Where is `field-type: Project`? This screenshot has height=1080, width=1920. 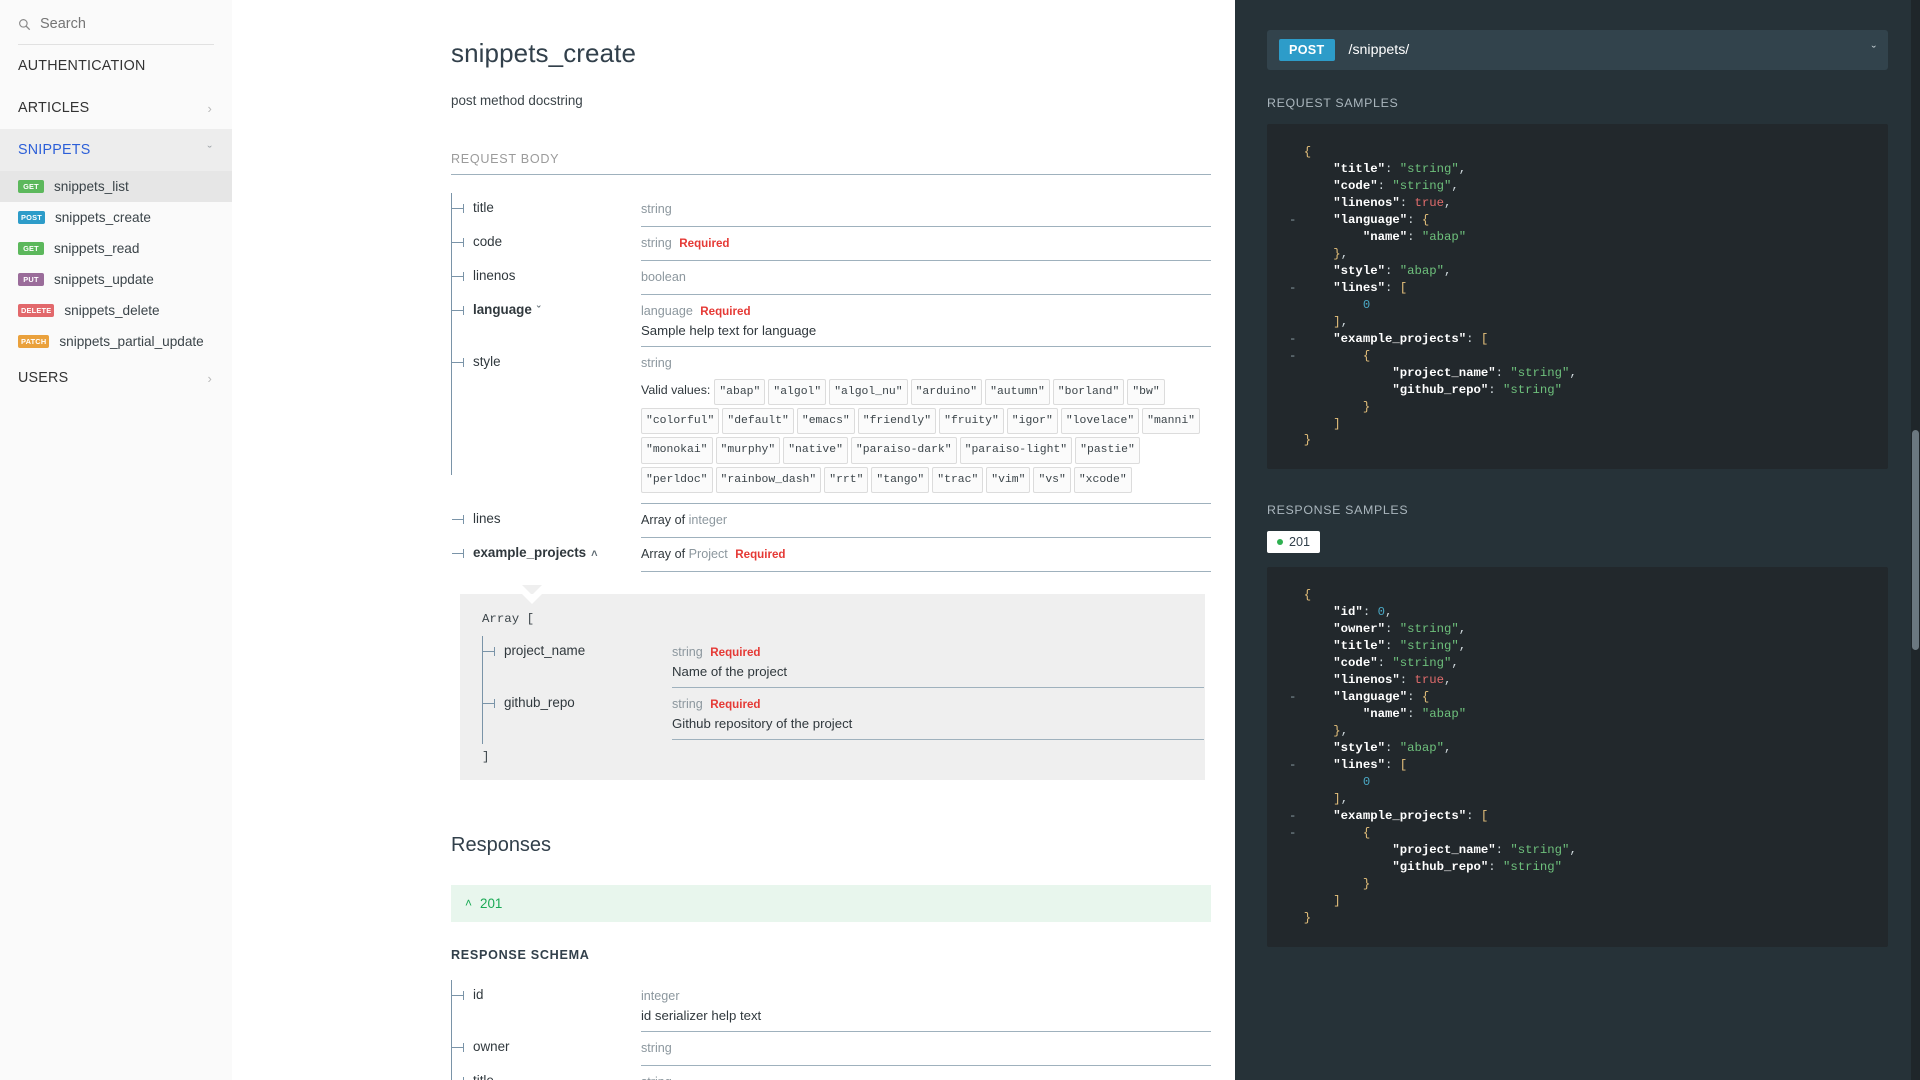 field-type: Project is located at coordinates (708, 553).